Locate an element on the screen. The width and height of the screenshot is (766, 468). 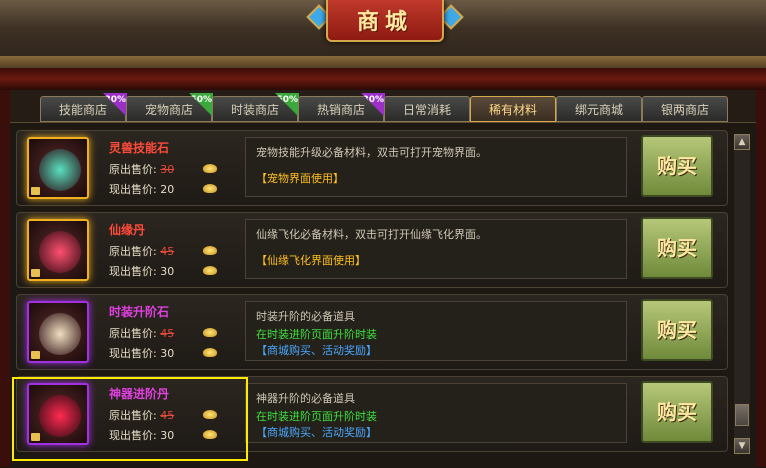
immortal-pill-icon is located at coordinates (60, 252).